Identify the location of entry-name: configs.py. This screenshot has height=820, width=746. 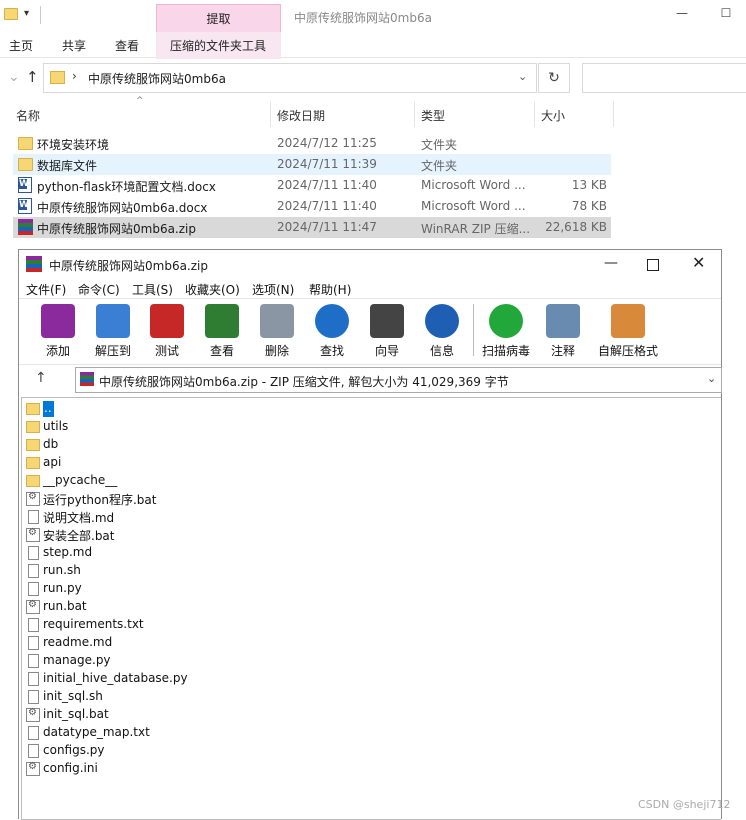
(74, 750).